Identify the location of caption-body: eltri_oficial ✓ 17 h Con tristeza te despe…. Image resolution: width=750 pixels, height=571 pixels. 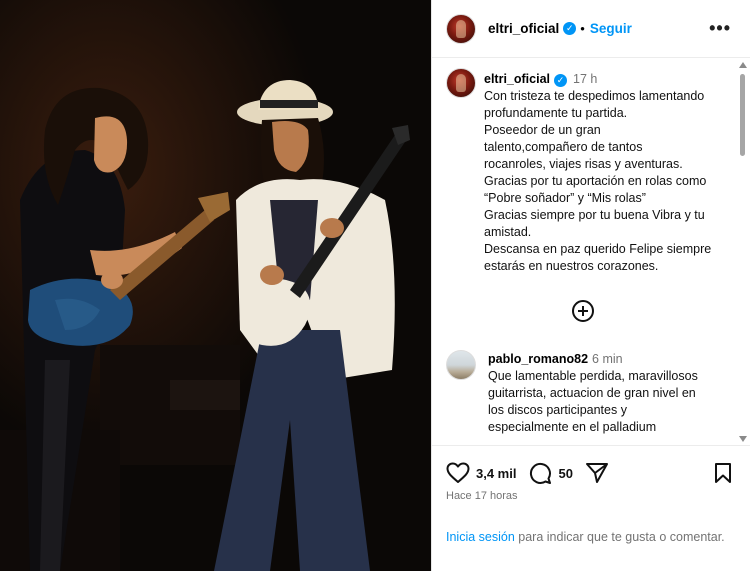
(611, 173).